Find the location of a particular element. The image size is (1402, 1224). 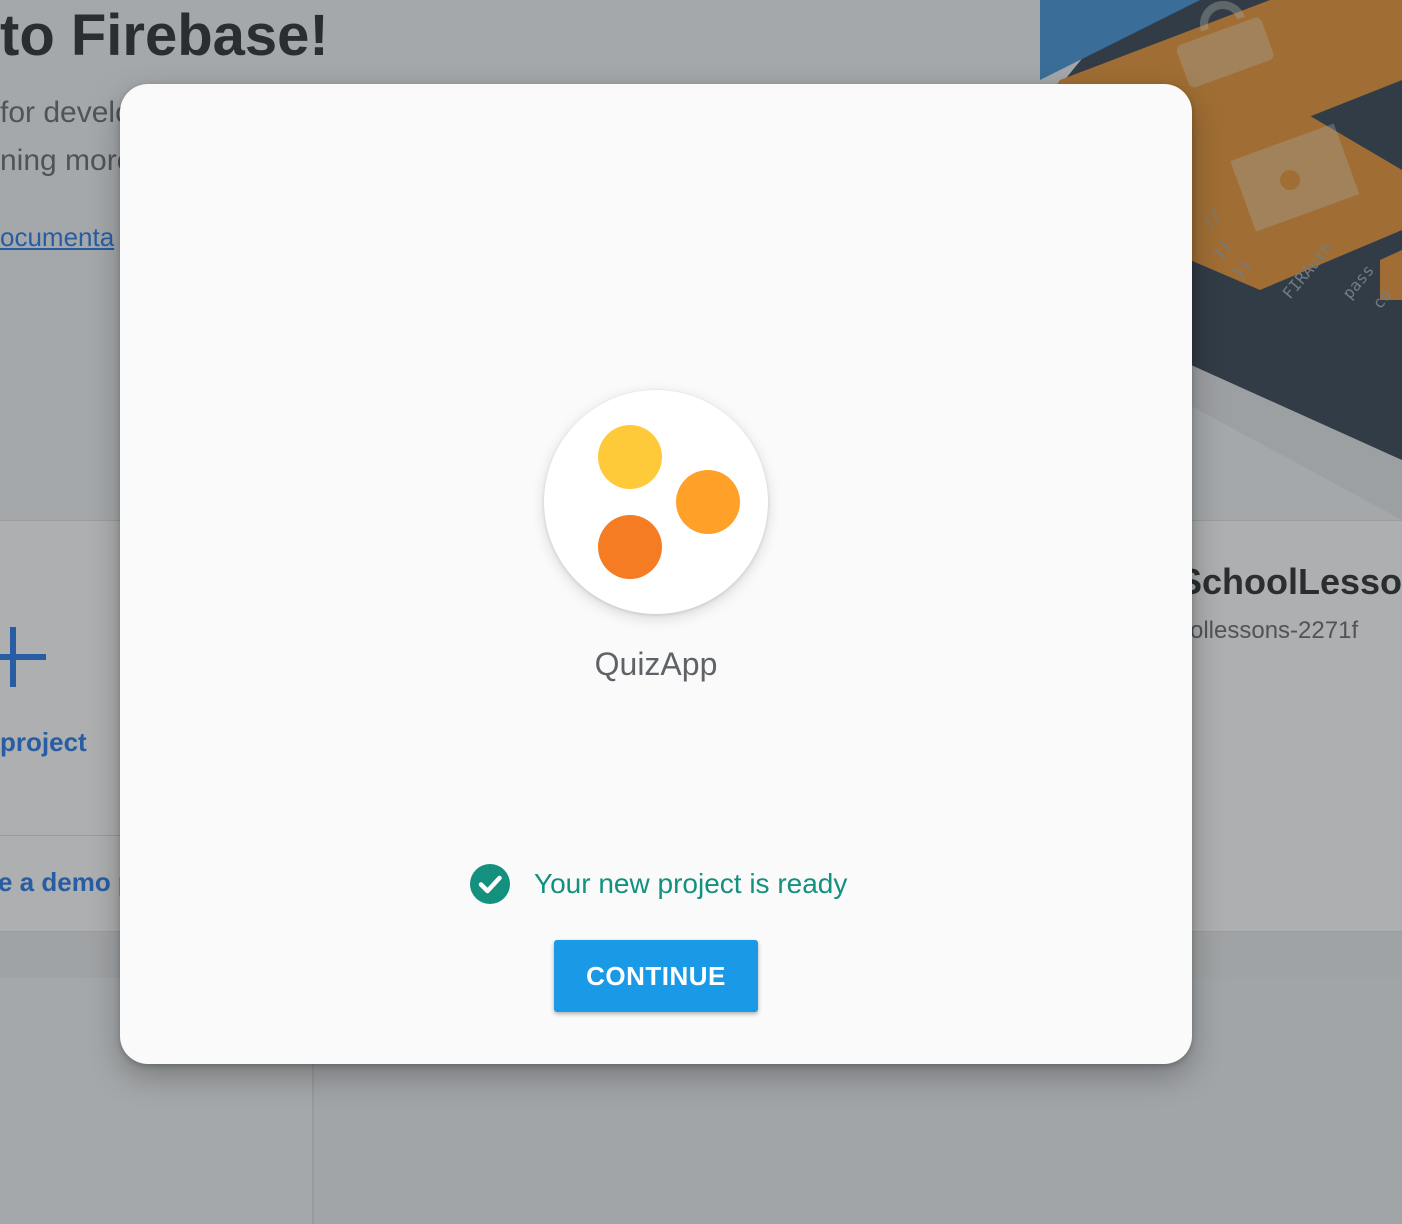

logo-dot-dark-orange is located at coordinates (630, 547).